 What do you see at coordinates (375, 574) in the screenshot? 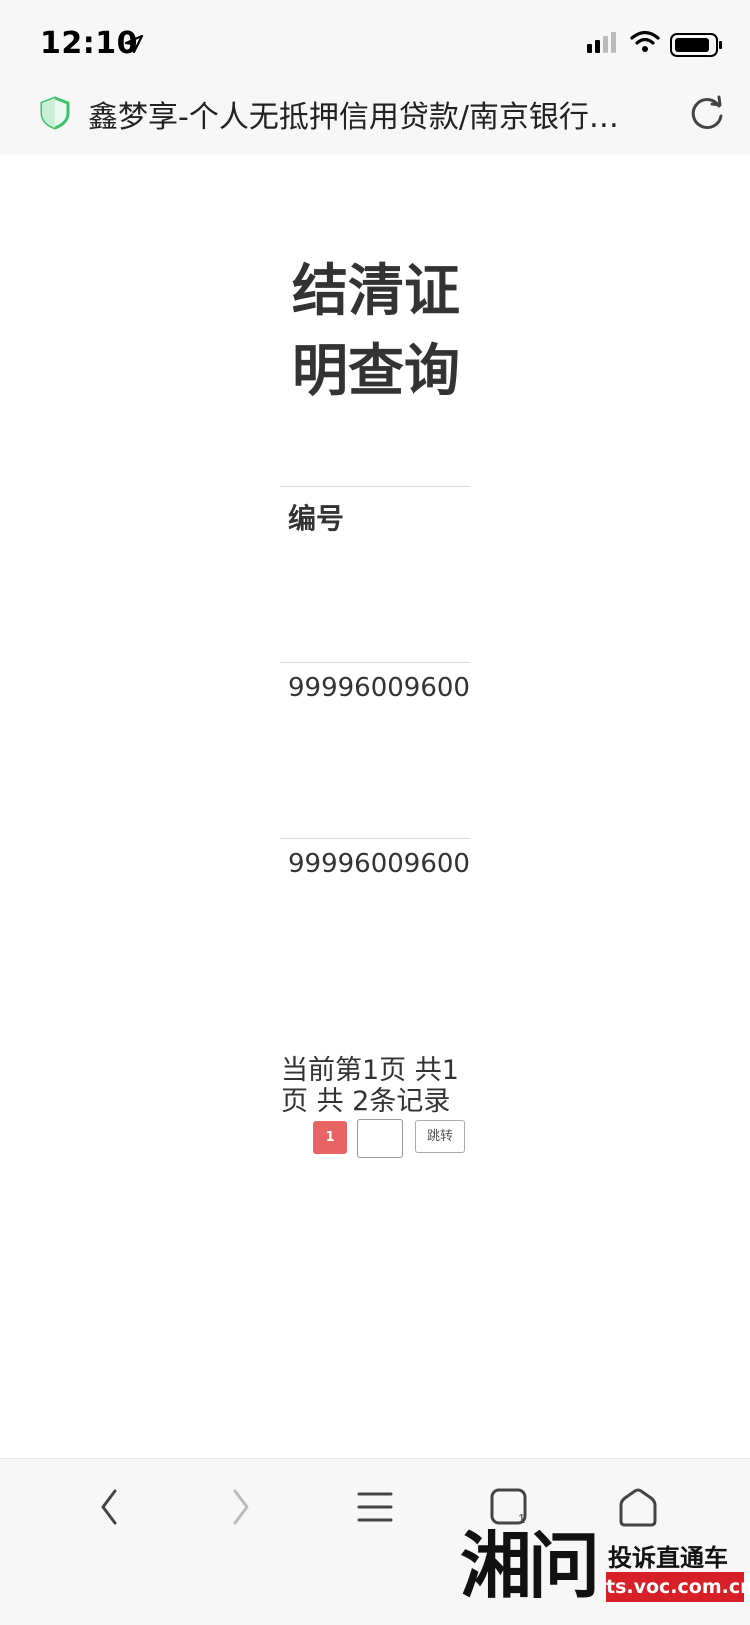
I see `table-header-cell: 编号` at bounding box center [375, 574].